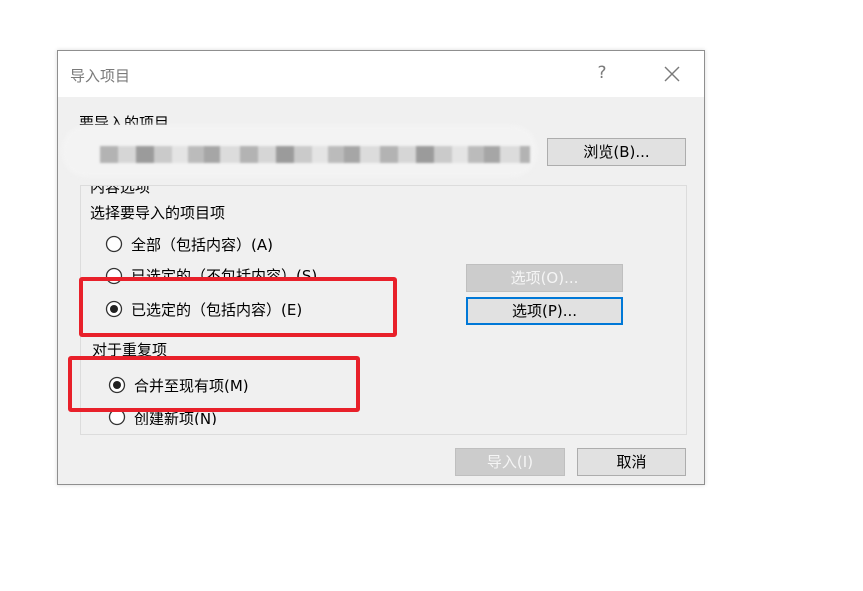  What do you see at coordinates (315, 154) in the screenshot?
I see `item-path-redacted` at bounding box center [315, 154].